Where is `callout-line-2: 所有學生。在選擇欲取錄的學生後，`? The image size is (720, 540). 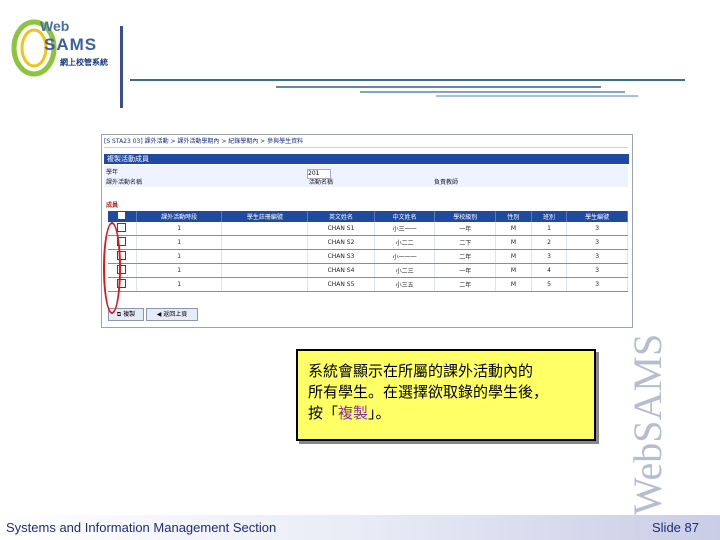 callout-line-2: 所有學生。在選擇欲取錄的學生後， is located at coordinates (428, 392).